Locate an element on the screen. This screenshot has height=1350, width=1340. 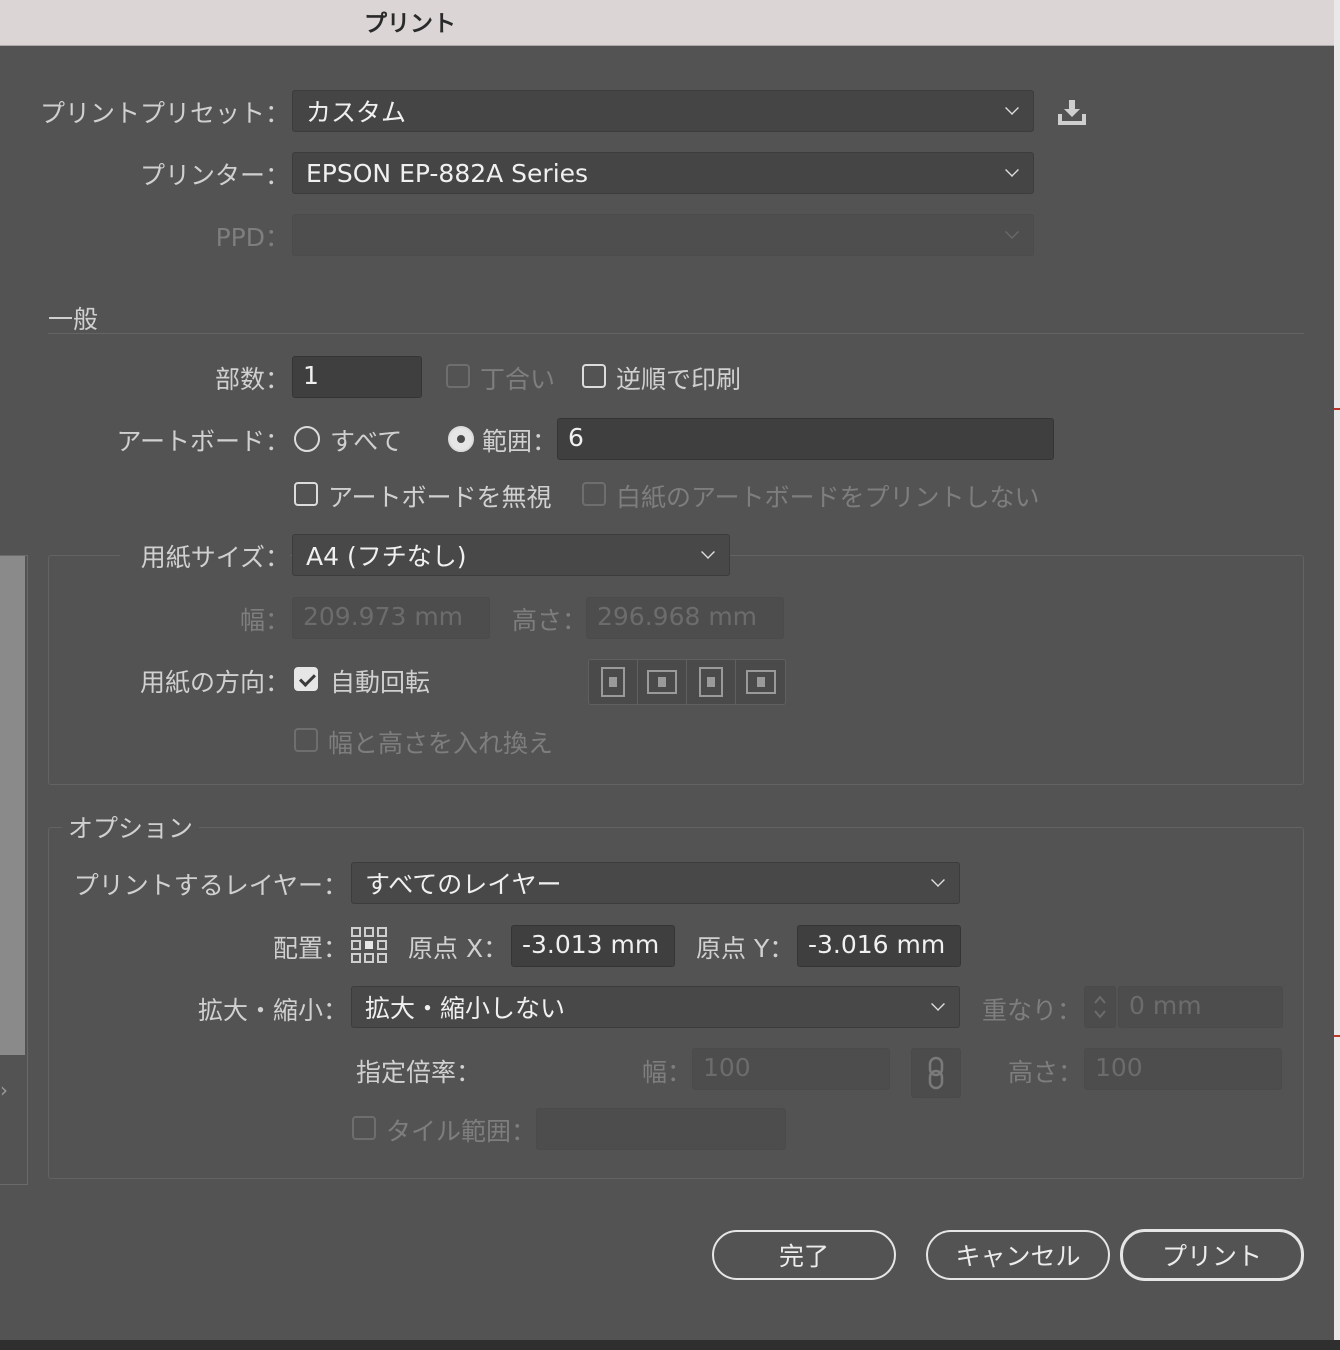
artboard-all-radio is located at coordinates (307, 439).